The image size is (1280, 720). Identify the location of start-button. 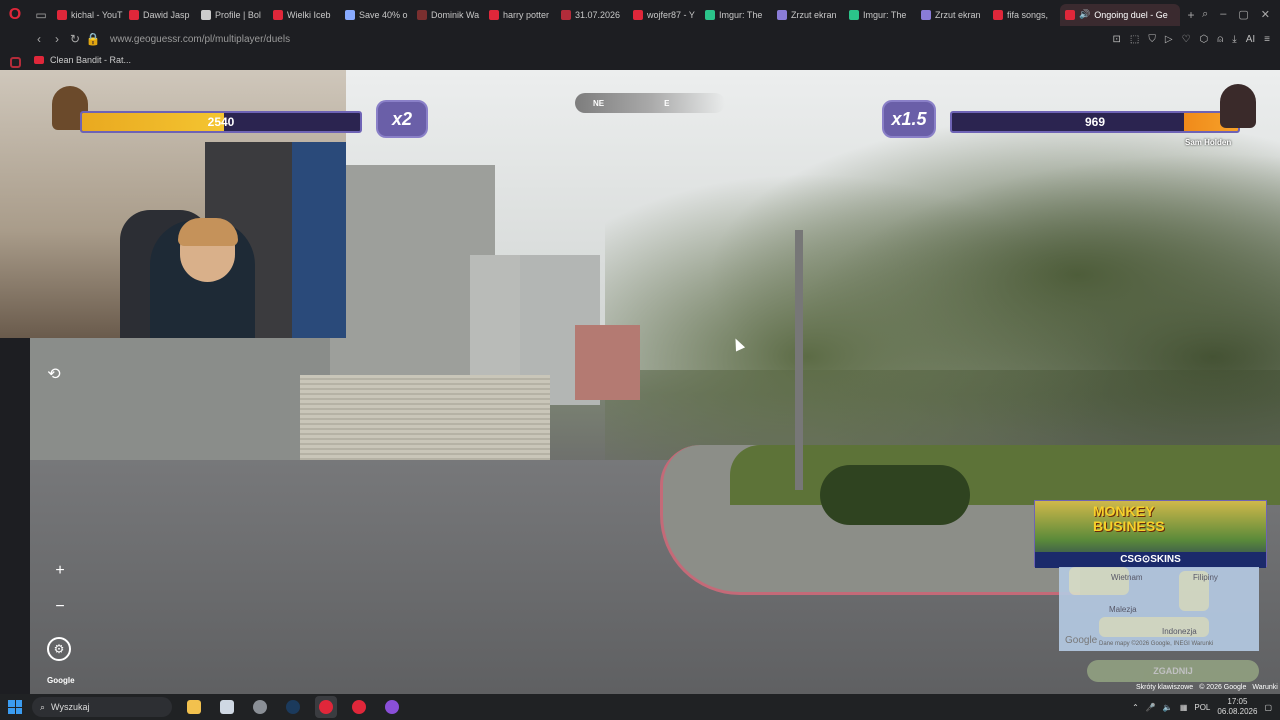
(15, 707).